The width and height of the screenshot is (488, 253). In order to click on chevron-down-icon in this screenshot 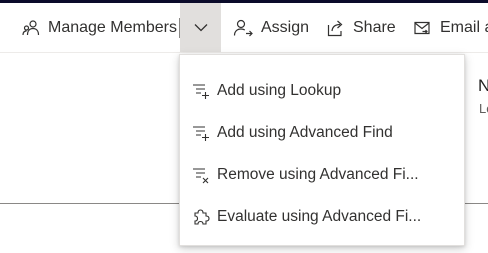, I will do `click(201, 28)`.